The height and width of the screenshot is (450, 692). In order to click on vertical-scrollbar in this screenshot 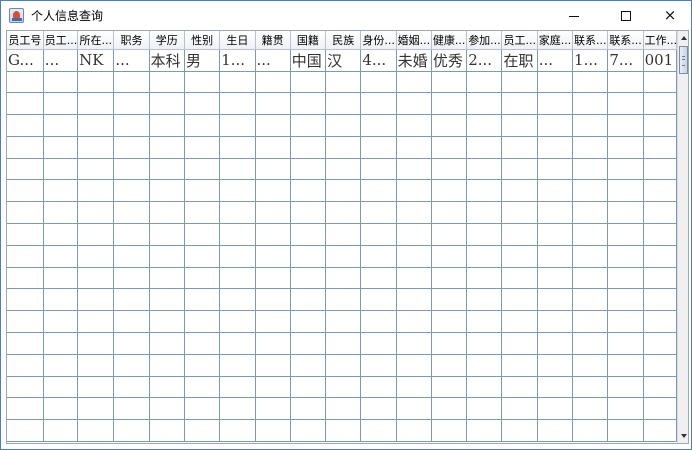, I will do `click(682, 237)`.